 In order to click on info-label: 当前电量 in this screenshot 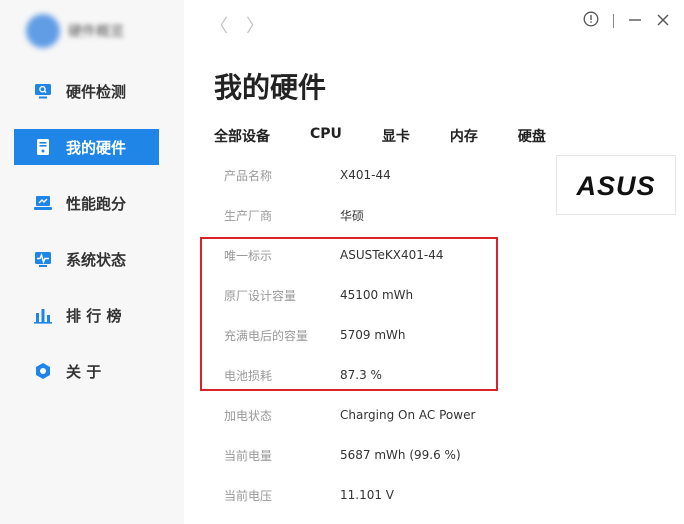, I will do `click(248, 455)`.